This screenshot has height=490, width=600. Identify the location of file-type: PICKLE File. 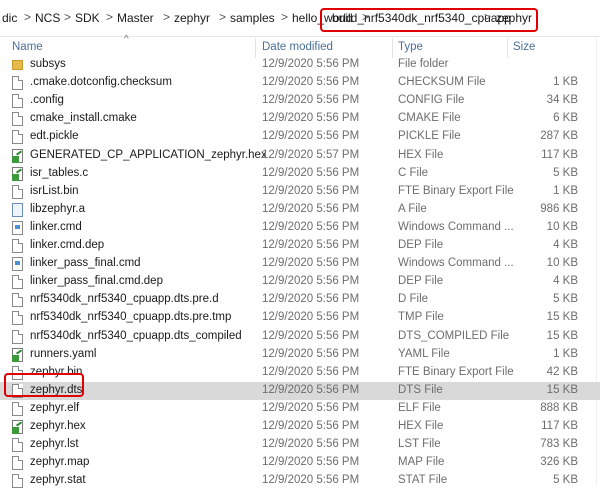
(429, 136).